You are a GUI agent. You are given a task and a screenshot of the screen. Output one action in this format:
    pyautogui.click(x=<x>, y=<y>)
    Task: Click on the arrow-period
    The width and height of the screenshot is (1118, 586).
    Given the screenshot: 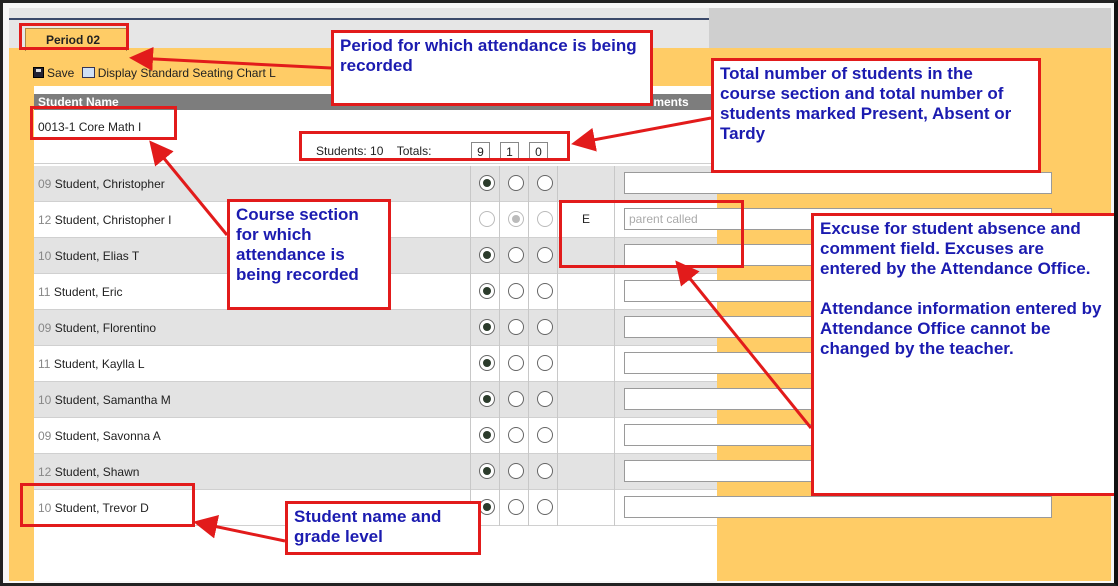 What is the action you would take?
    pyautogui.click(x=230, y=58)
    